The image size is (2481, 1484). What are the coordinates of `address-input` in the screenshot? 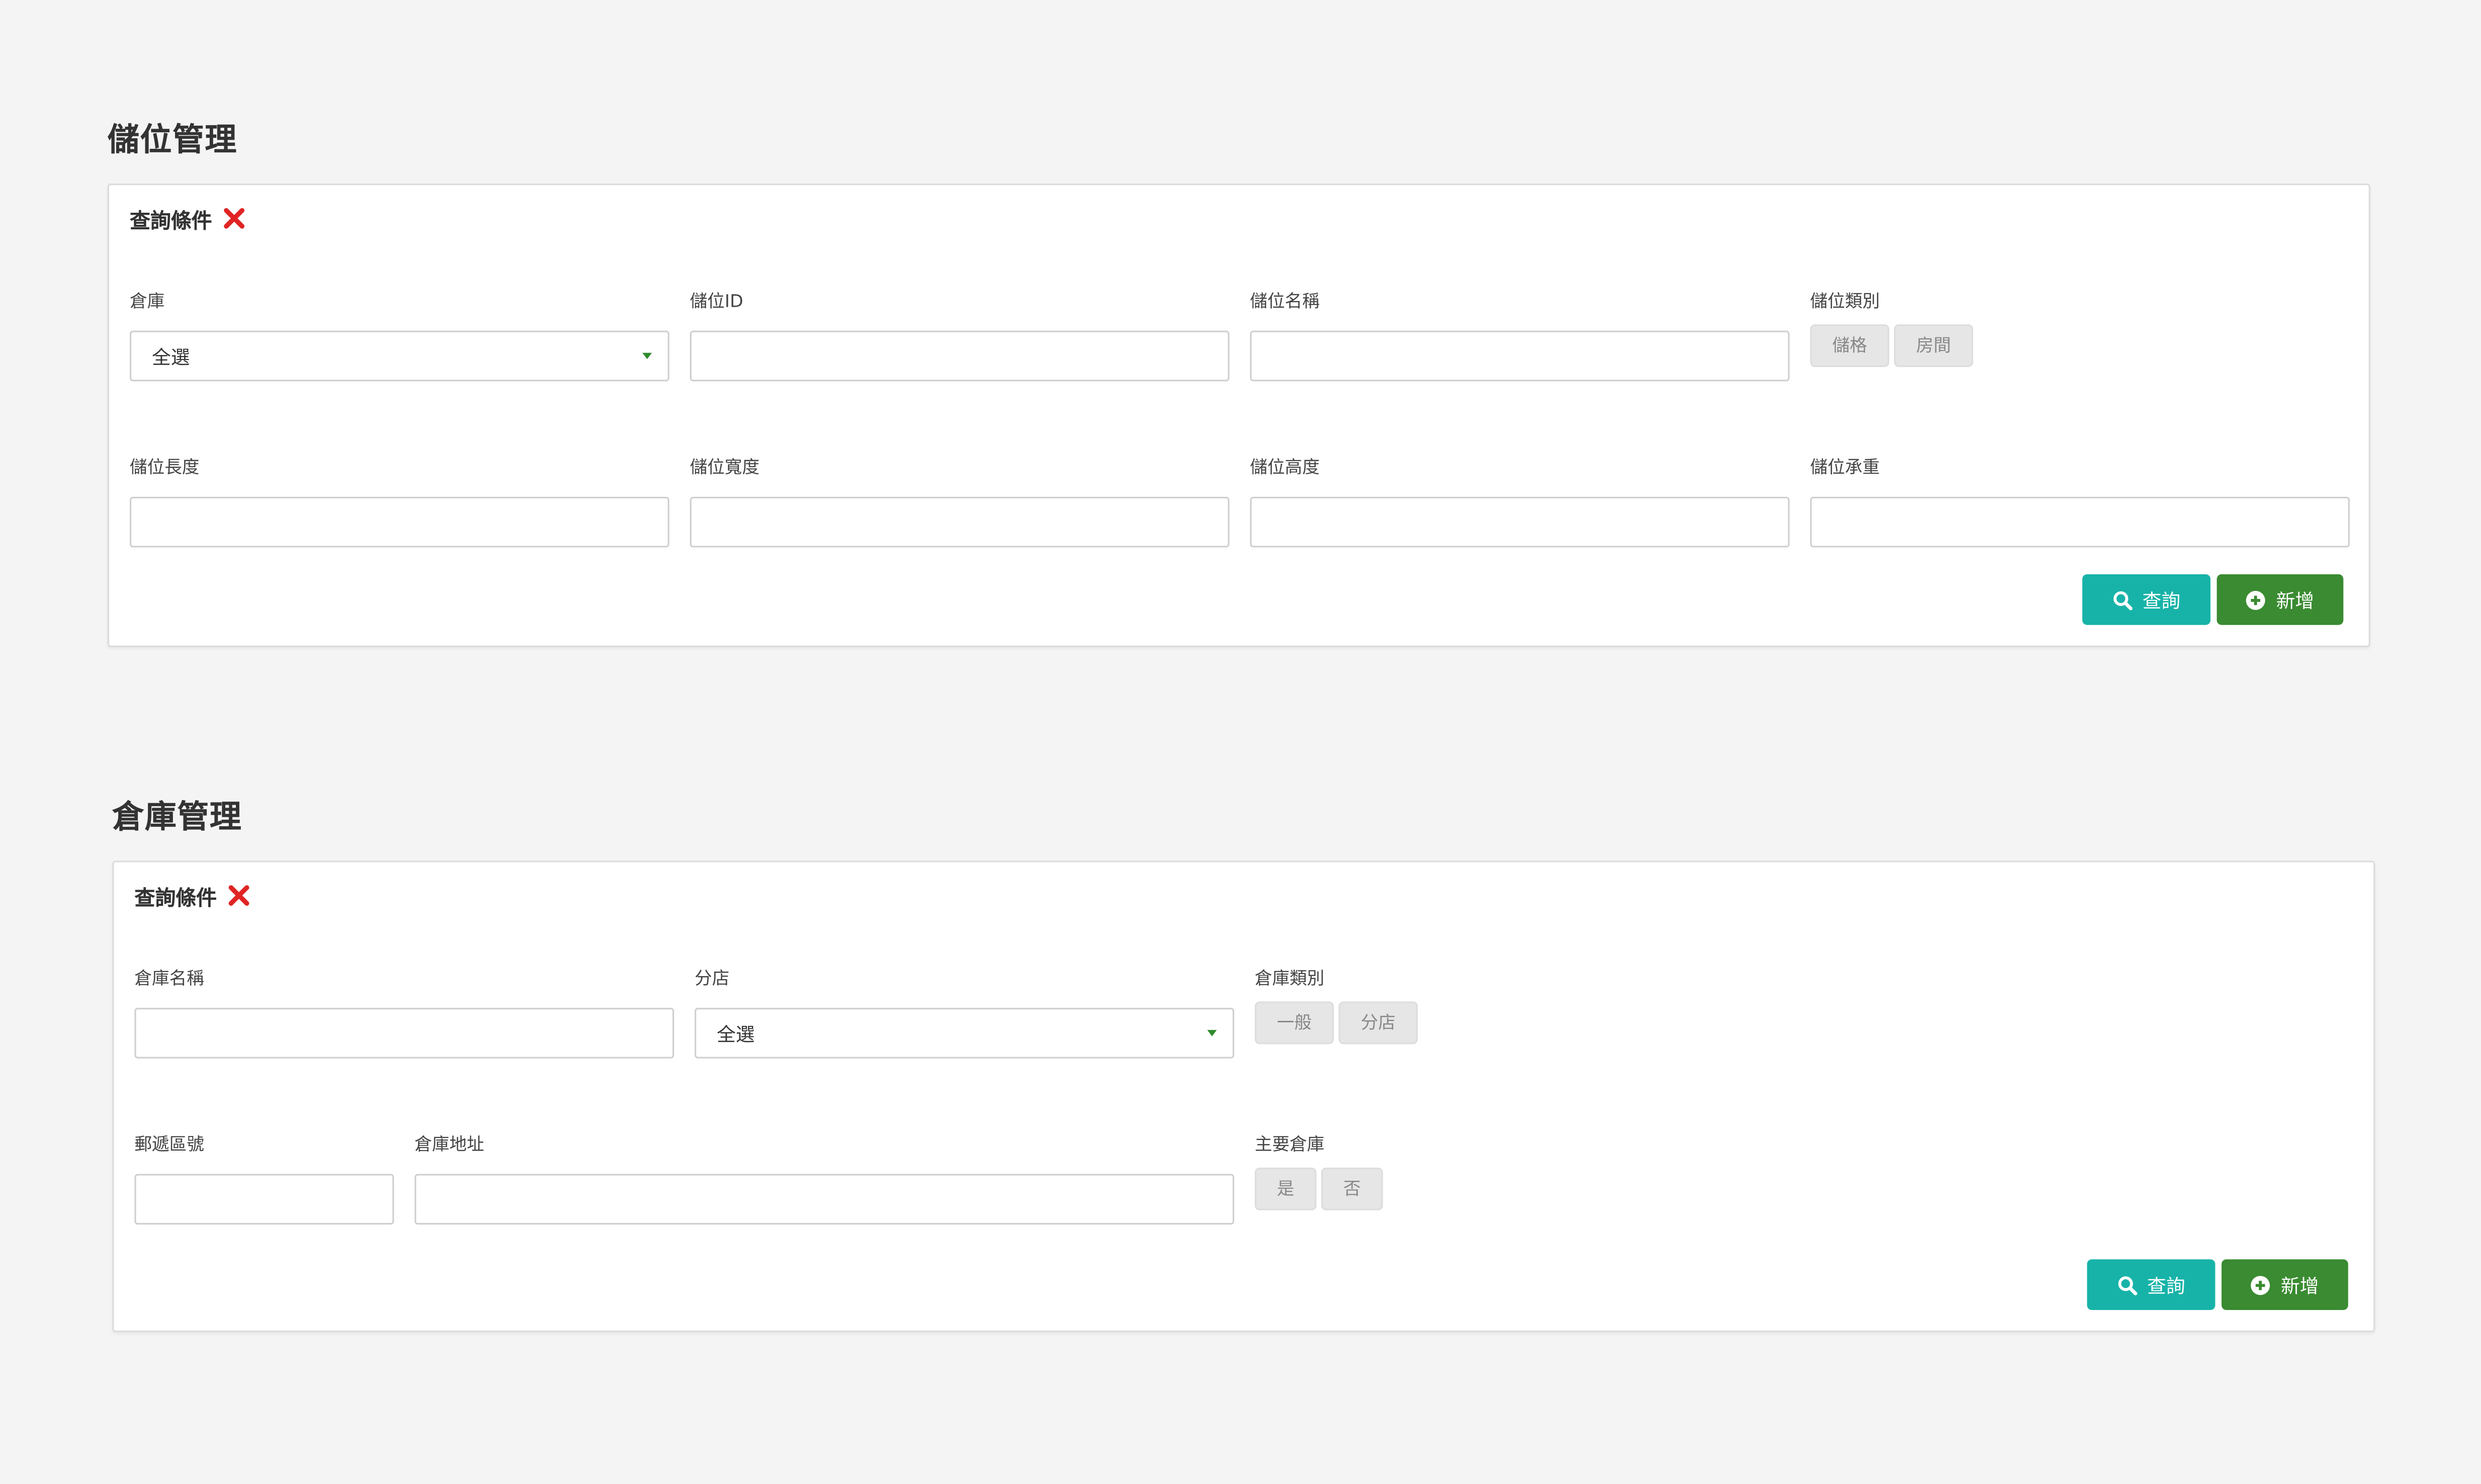 It's located at (824, 1199).